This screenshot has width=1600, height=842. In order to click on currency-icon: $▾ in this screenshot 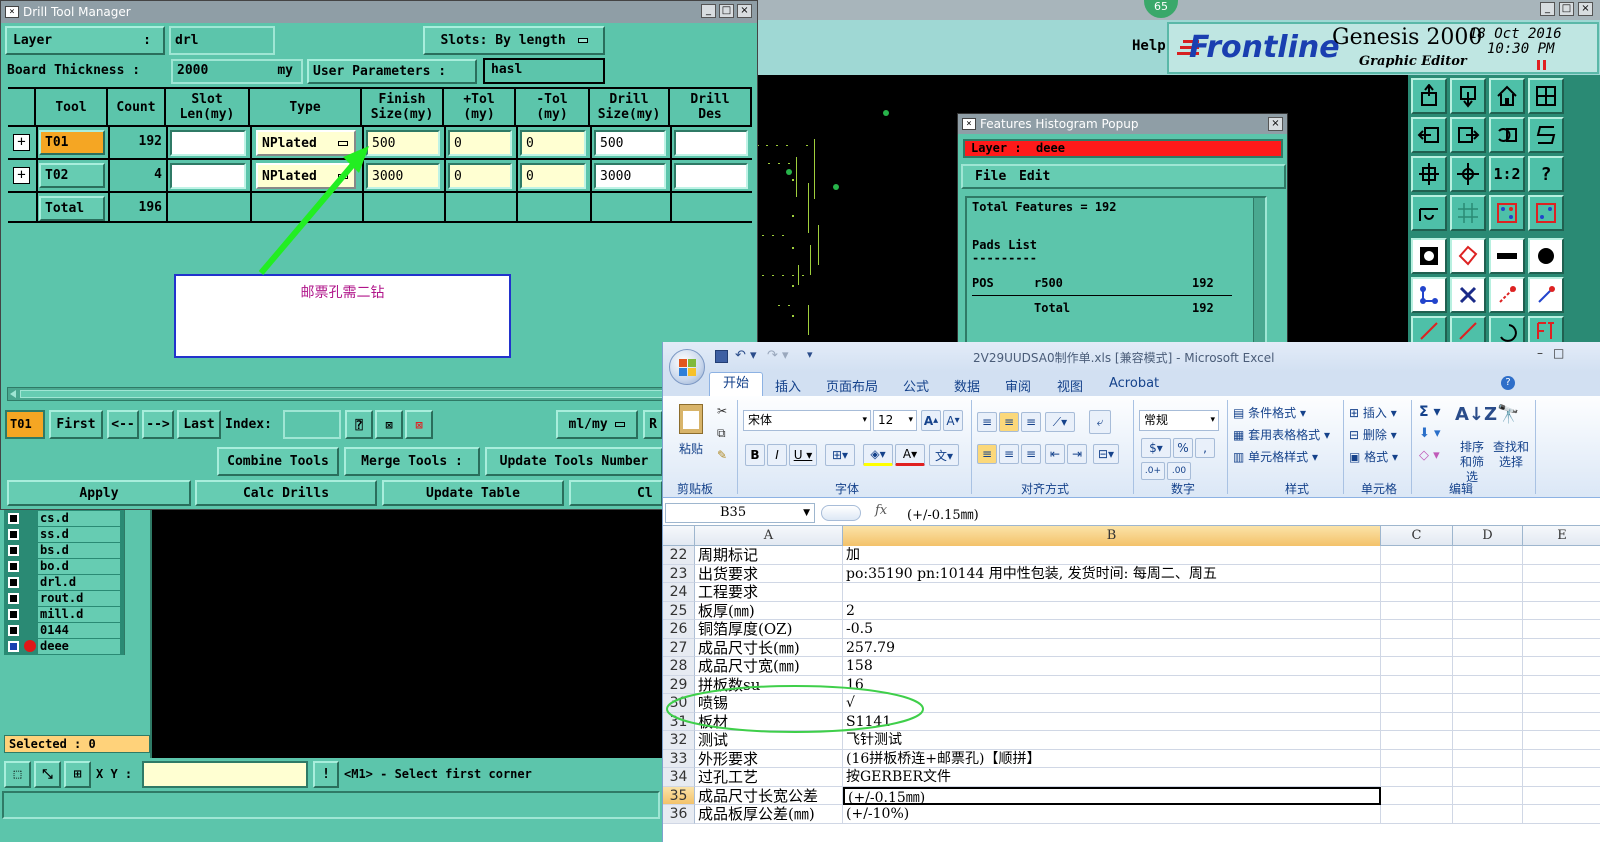, I will do `click(1156, 448)`.